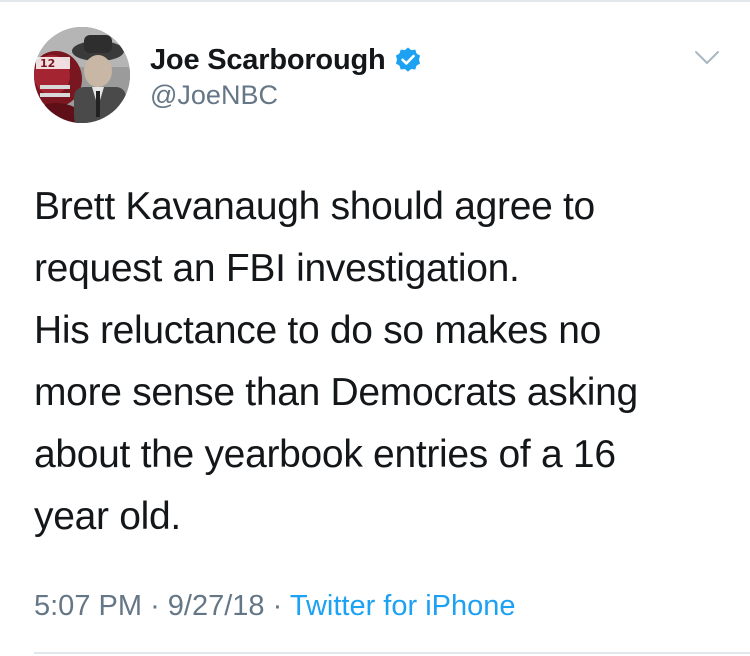 The width and height of the screenshot is (750, 656). What do you see at coordinates (325, 454) in the screenshot?
I see `tweet-text-line: about the yearbook entries of a 16` at bounding box center [325, 454].